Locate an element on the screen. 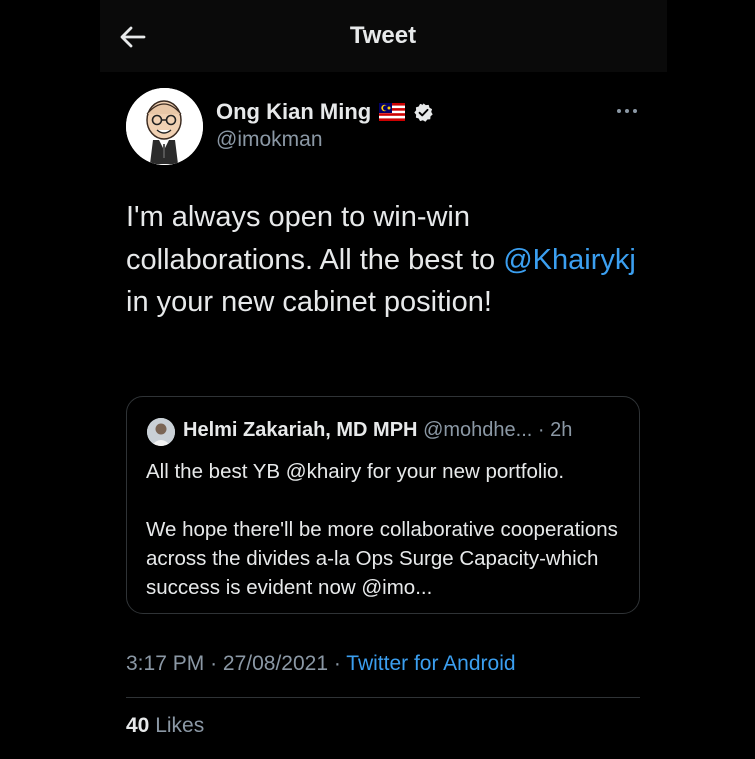 Image resolution: width=755 pixels, height=759 pixels. tweet-source-link: Twitter for Android is located at coordinates (430, 663).